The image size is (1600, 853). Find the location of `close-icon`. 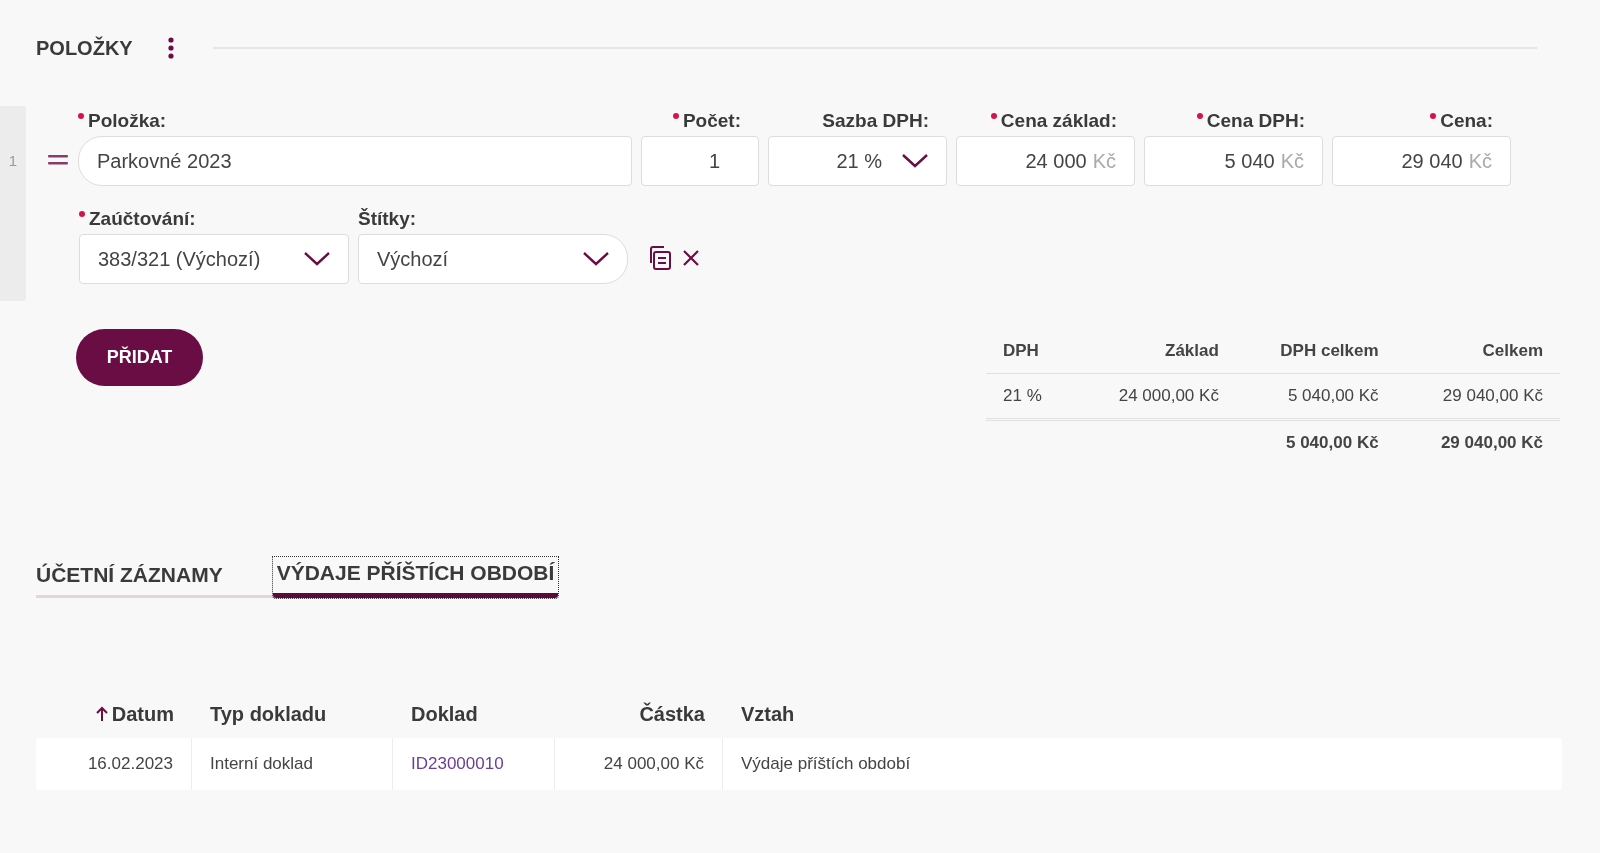

close-icon is located at coordinates (691, 258).